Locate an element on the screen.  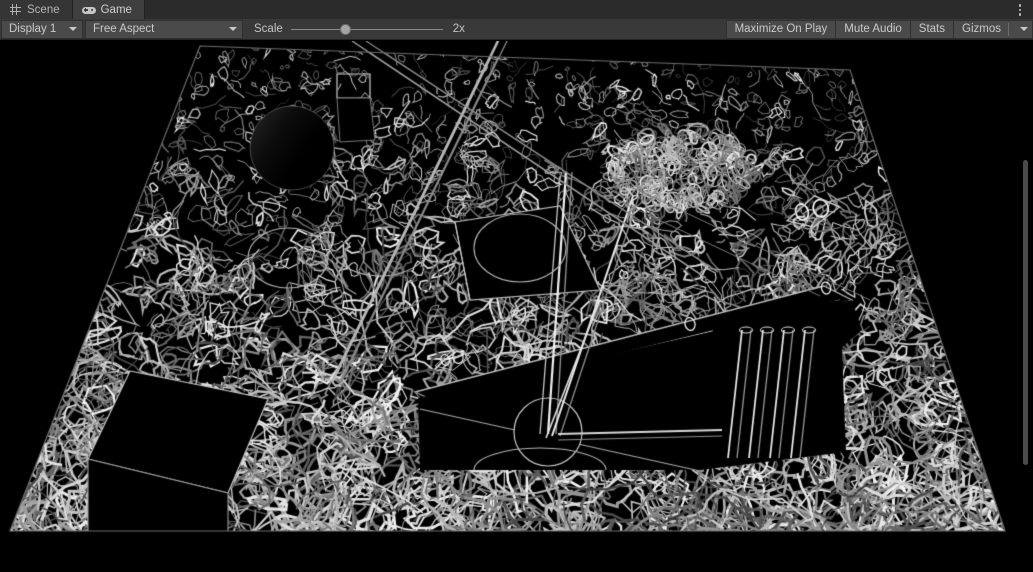
scale-control-group: Scale 2x is located at coordinates (363, 29).